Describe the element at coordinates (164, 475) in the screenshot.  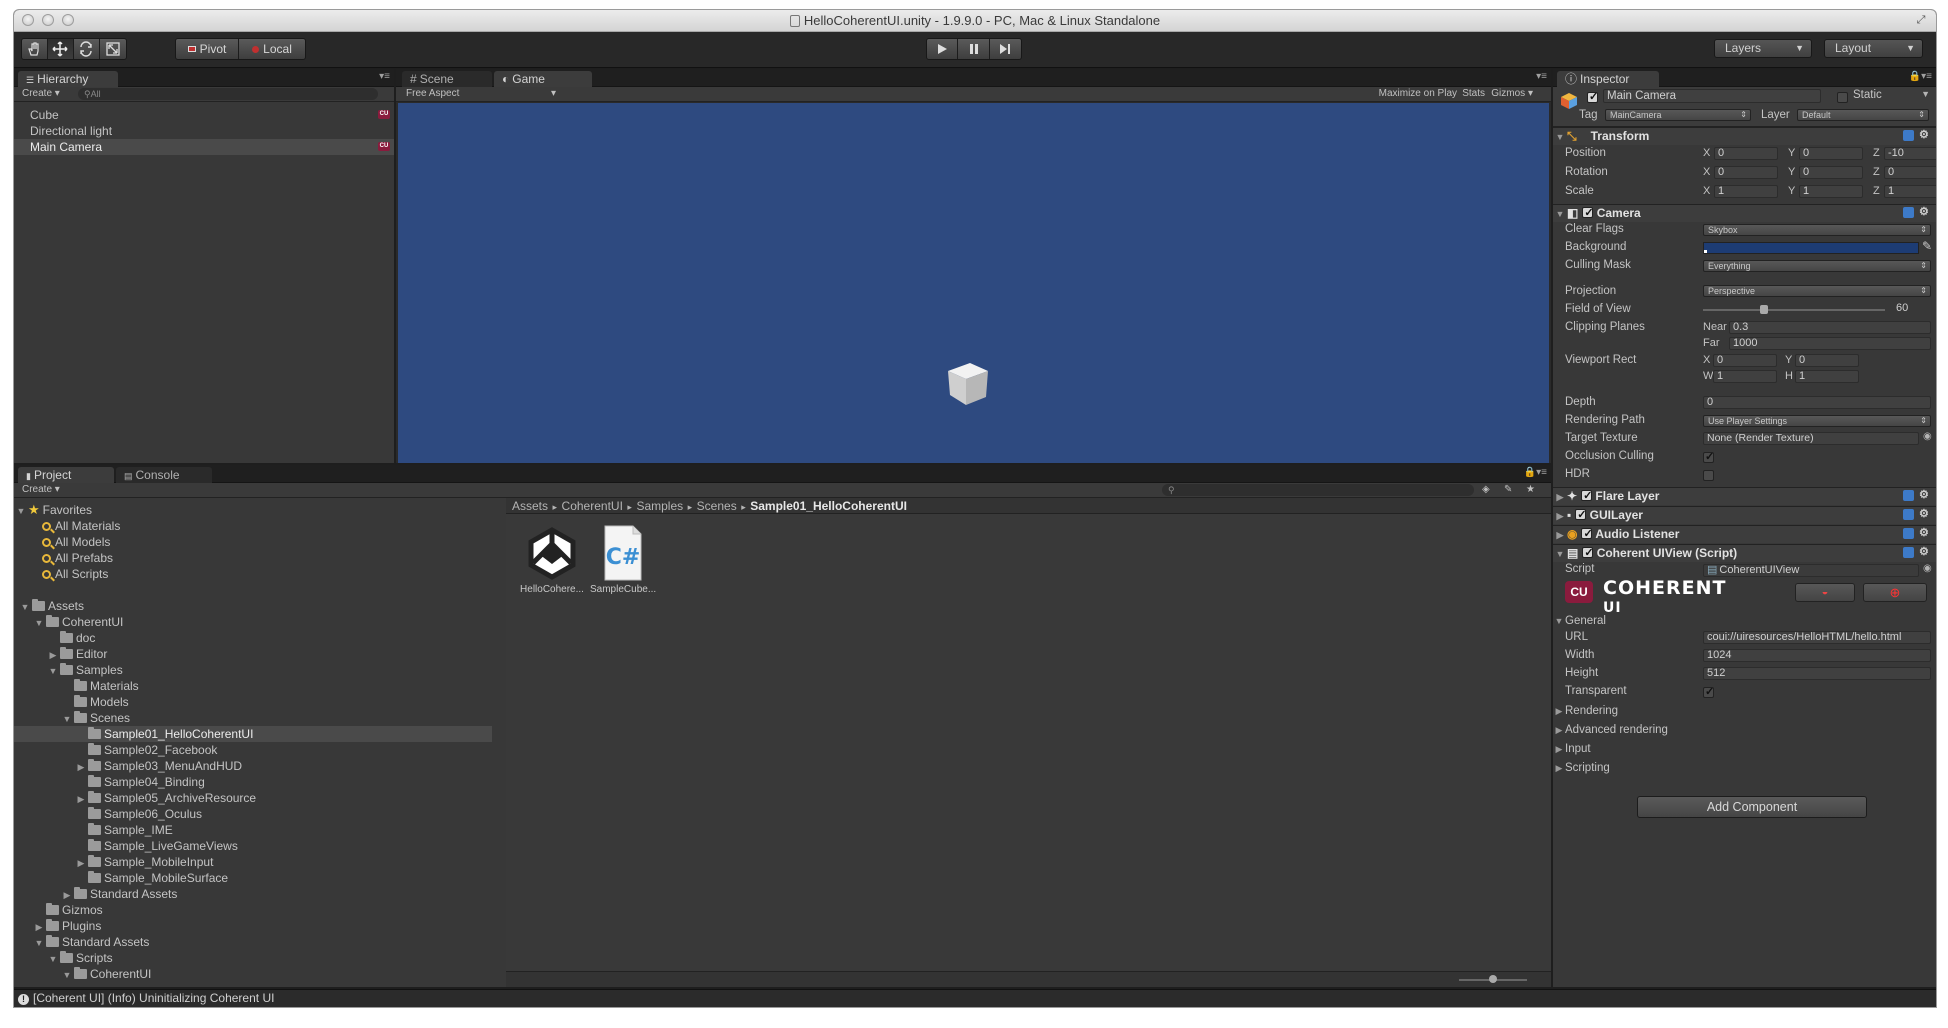
I see `tab-console: ▤ Console` at that location.